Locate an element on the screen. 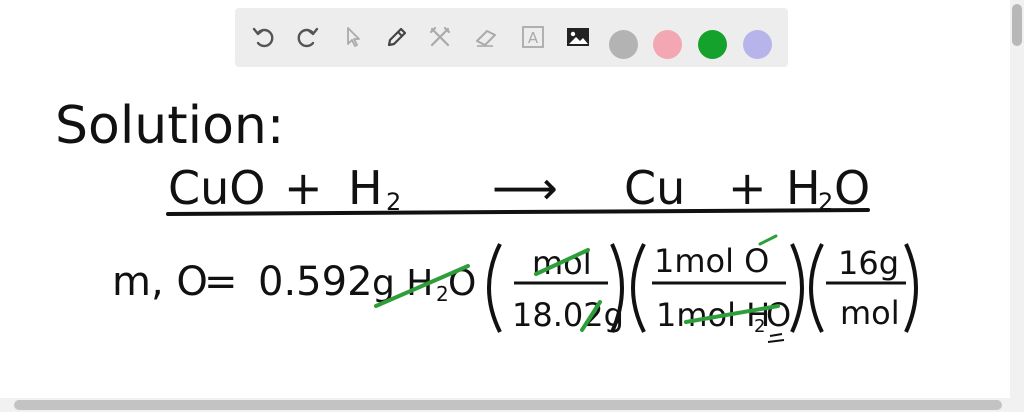 This screenshot has width=1024, height=412. image-tool-button is located at coordinates (578, 37).